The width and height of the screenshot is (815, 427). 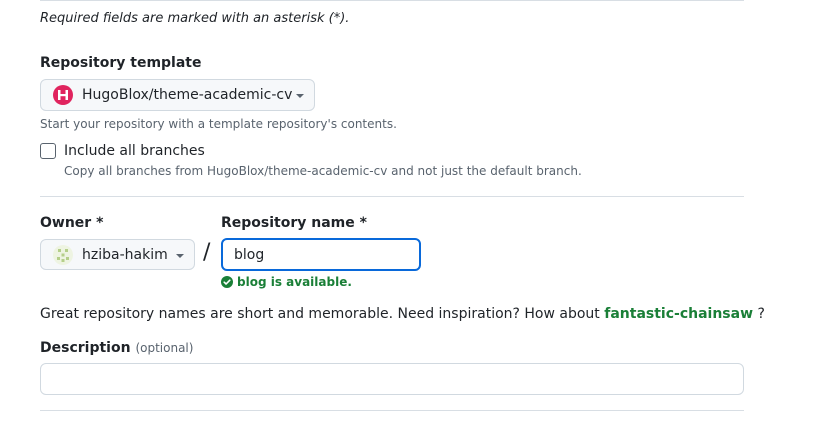 I want to click on template-select-button: HugoBlox/theme-academic-cv, so click(x=177, y=95).